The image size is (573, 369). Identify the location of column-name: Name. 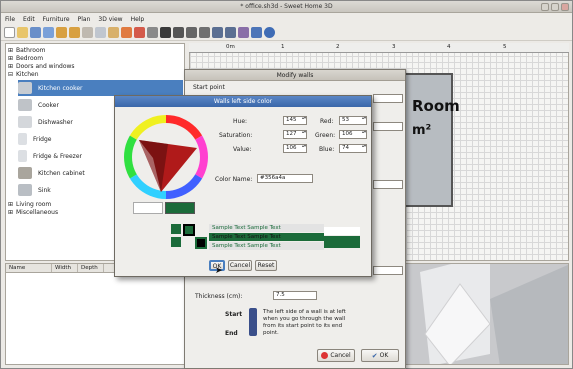
(29, 268).